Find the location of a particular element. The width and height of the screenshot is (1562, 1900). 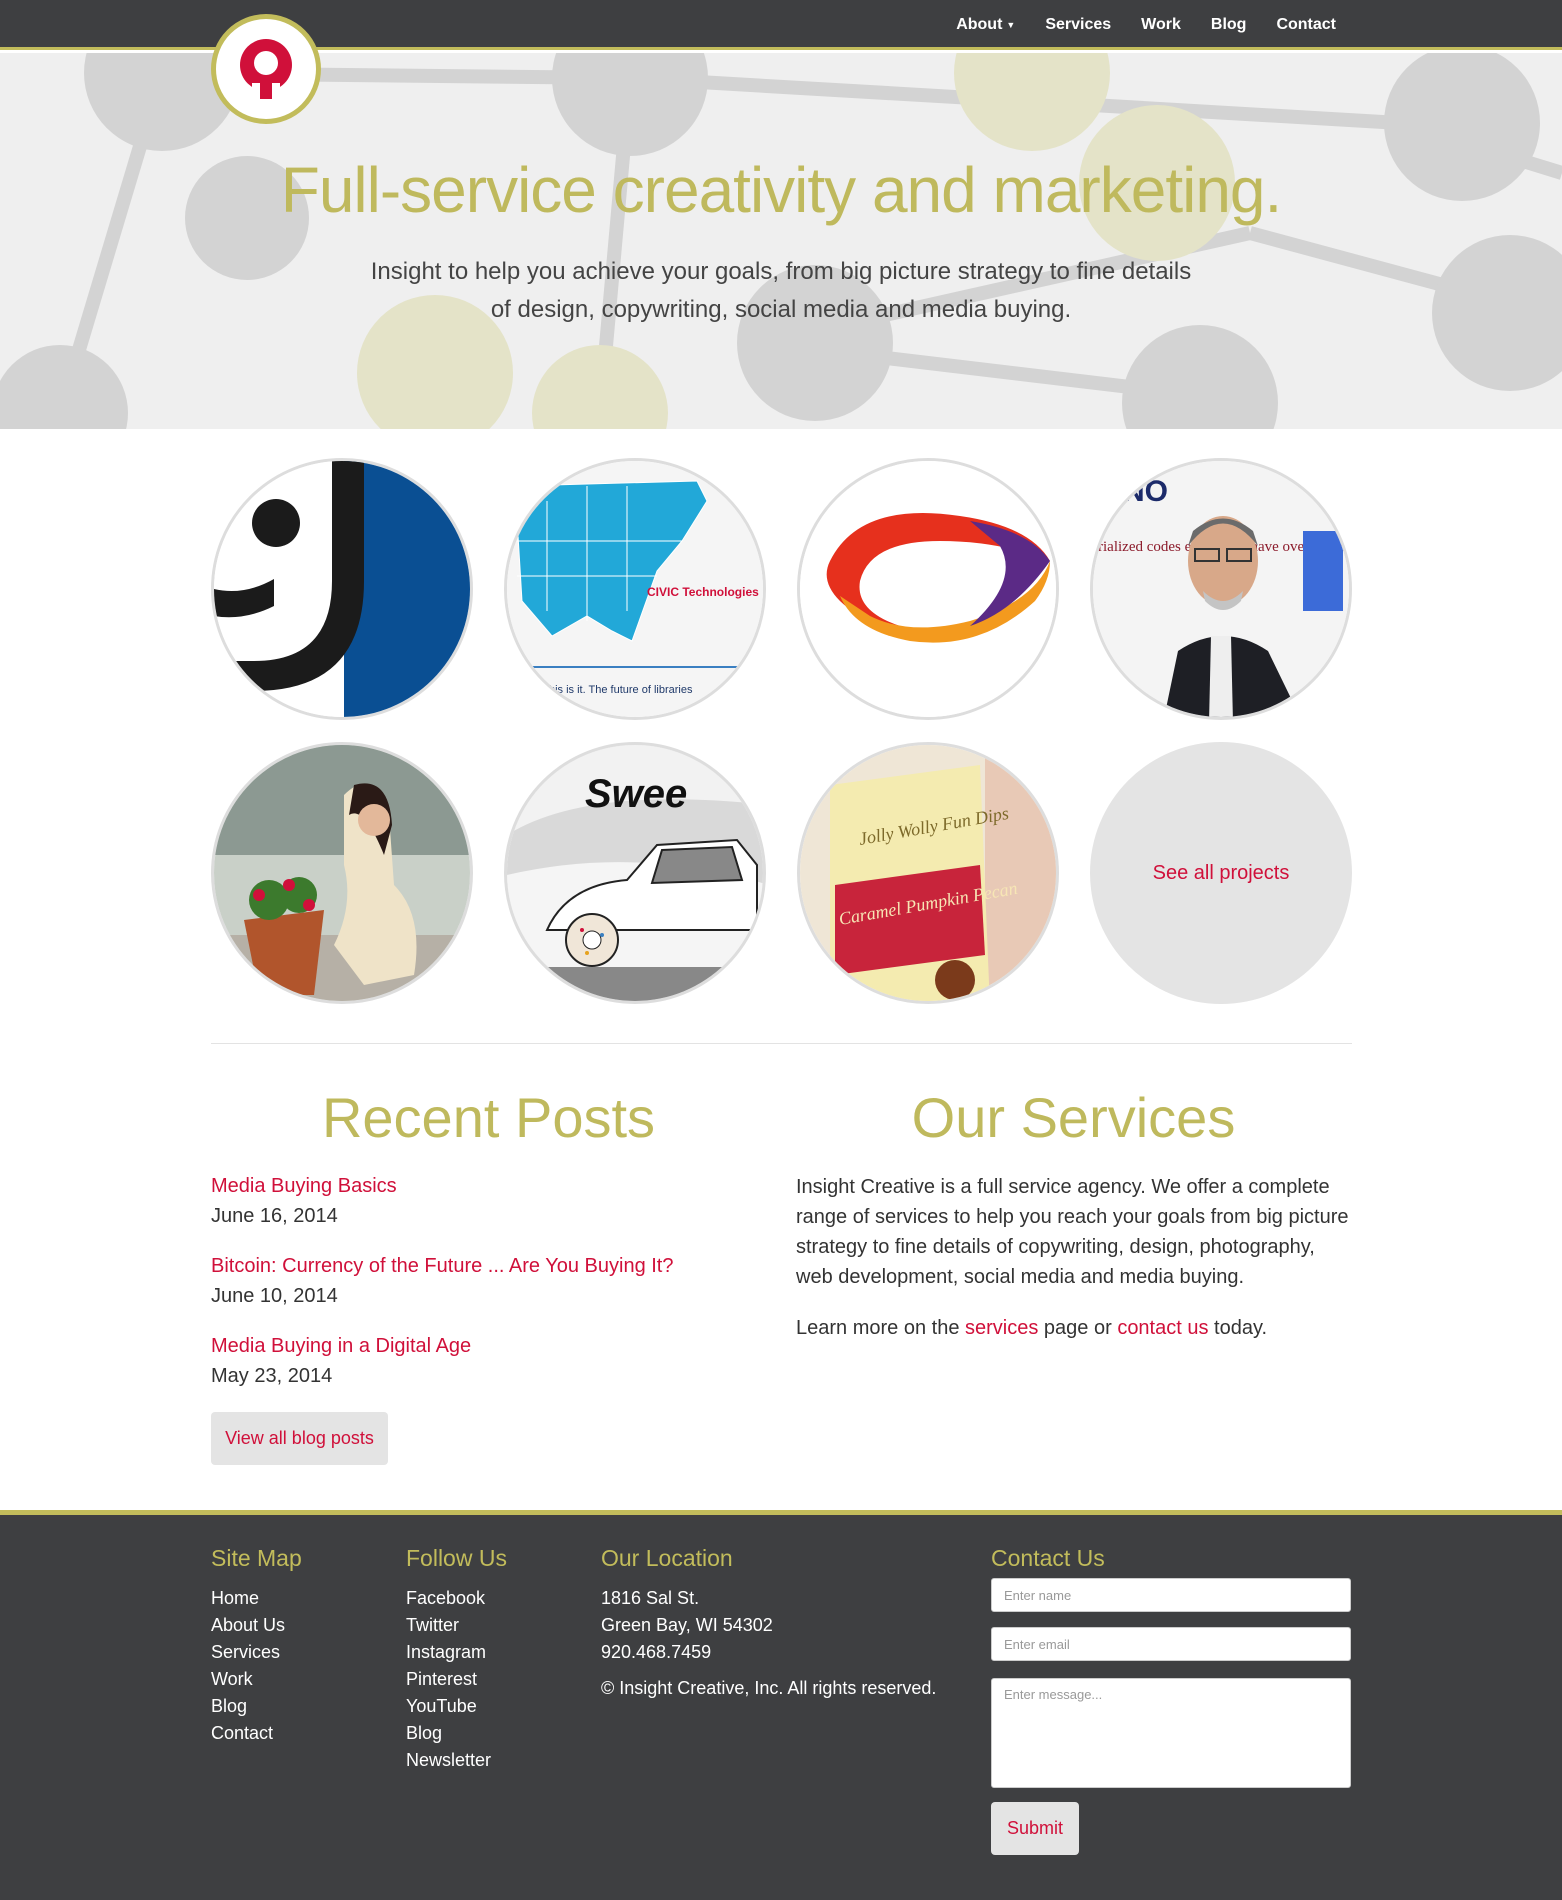

nav-about: About ▼ is located at coordinates (985, 25).